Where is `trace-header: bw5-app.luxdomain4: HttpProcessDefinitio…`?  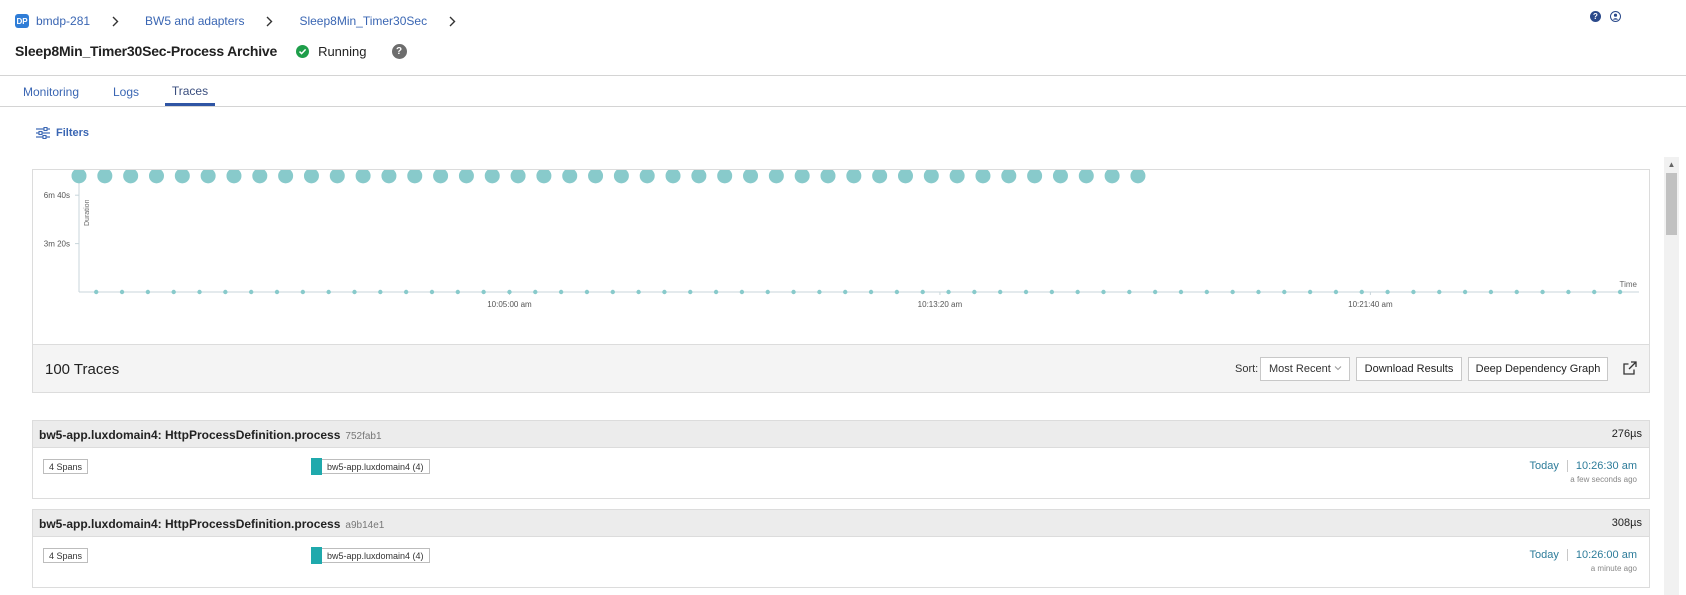 trace-header: bw5-app.luxdomain4: HttpProcessDefinitio… is located at coordinates (841, 434).